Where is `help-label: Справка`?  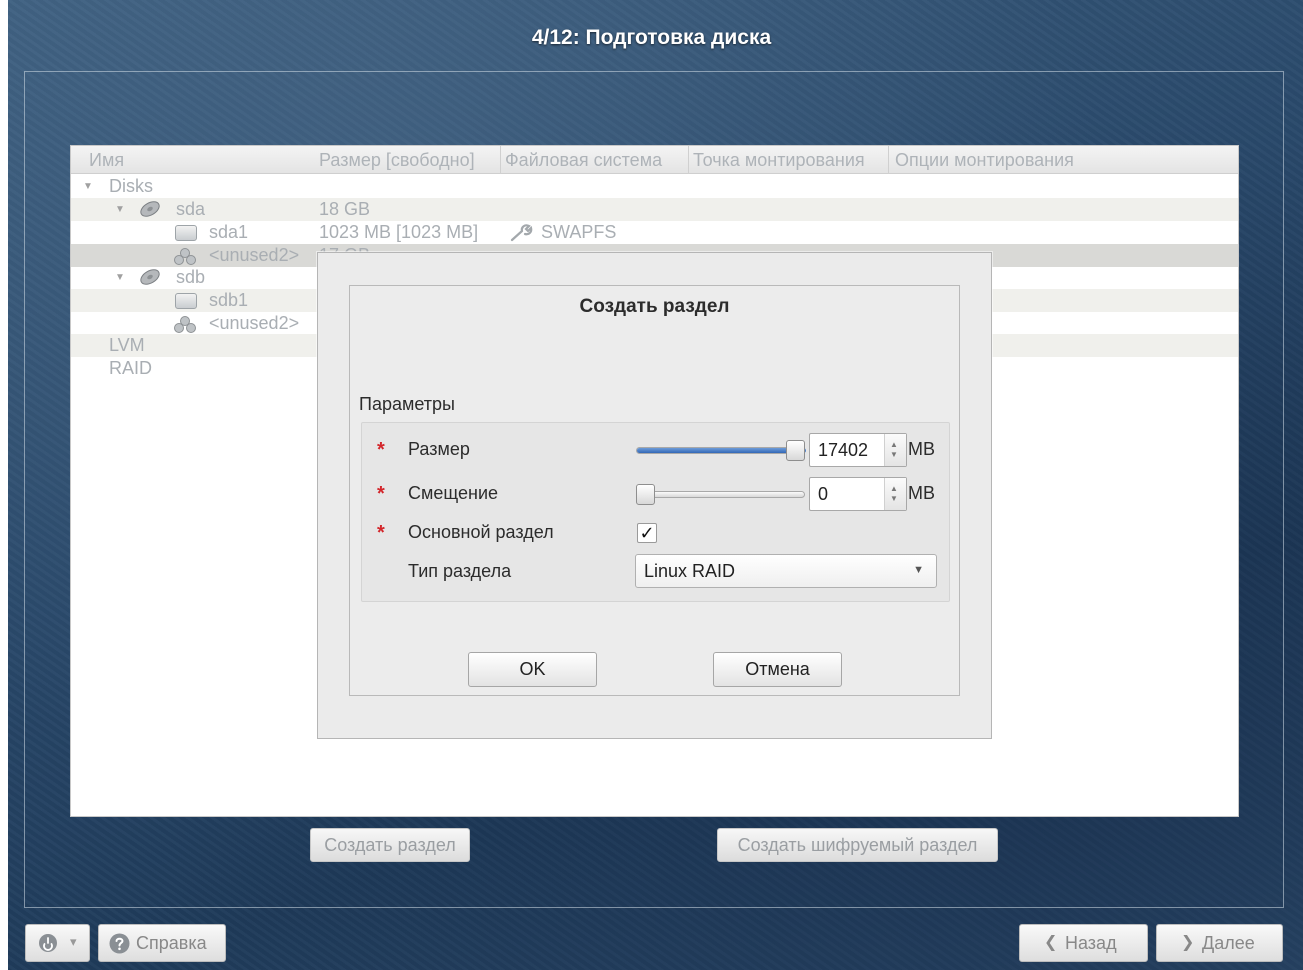
help-label: Справка is located at coordinates (171, 943).